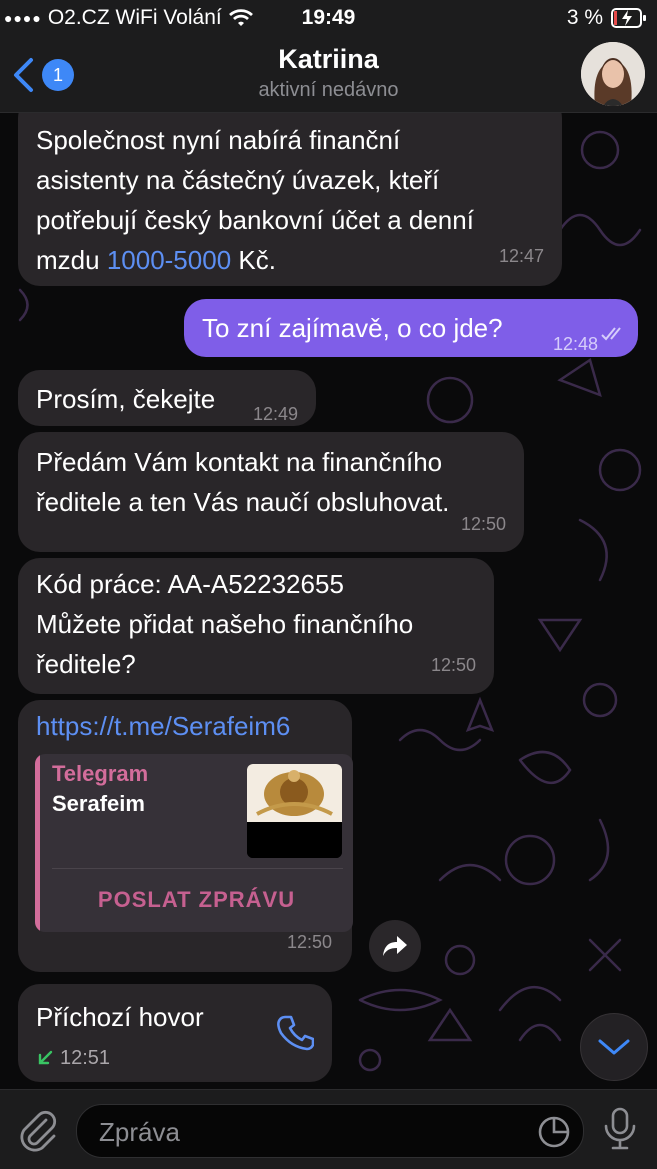  What do you see at coordinates (163, 726) in the screenshot?
I see `message-link: https://t.me/Serafeim6` at bounding box center [163, 726].